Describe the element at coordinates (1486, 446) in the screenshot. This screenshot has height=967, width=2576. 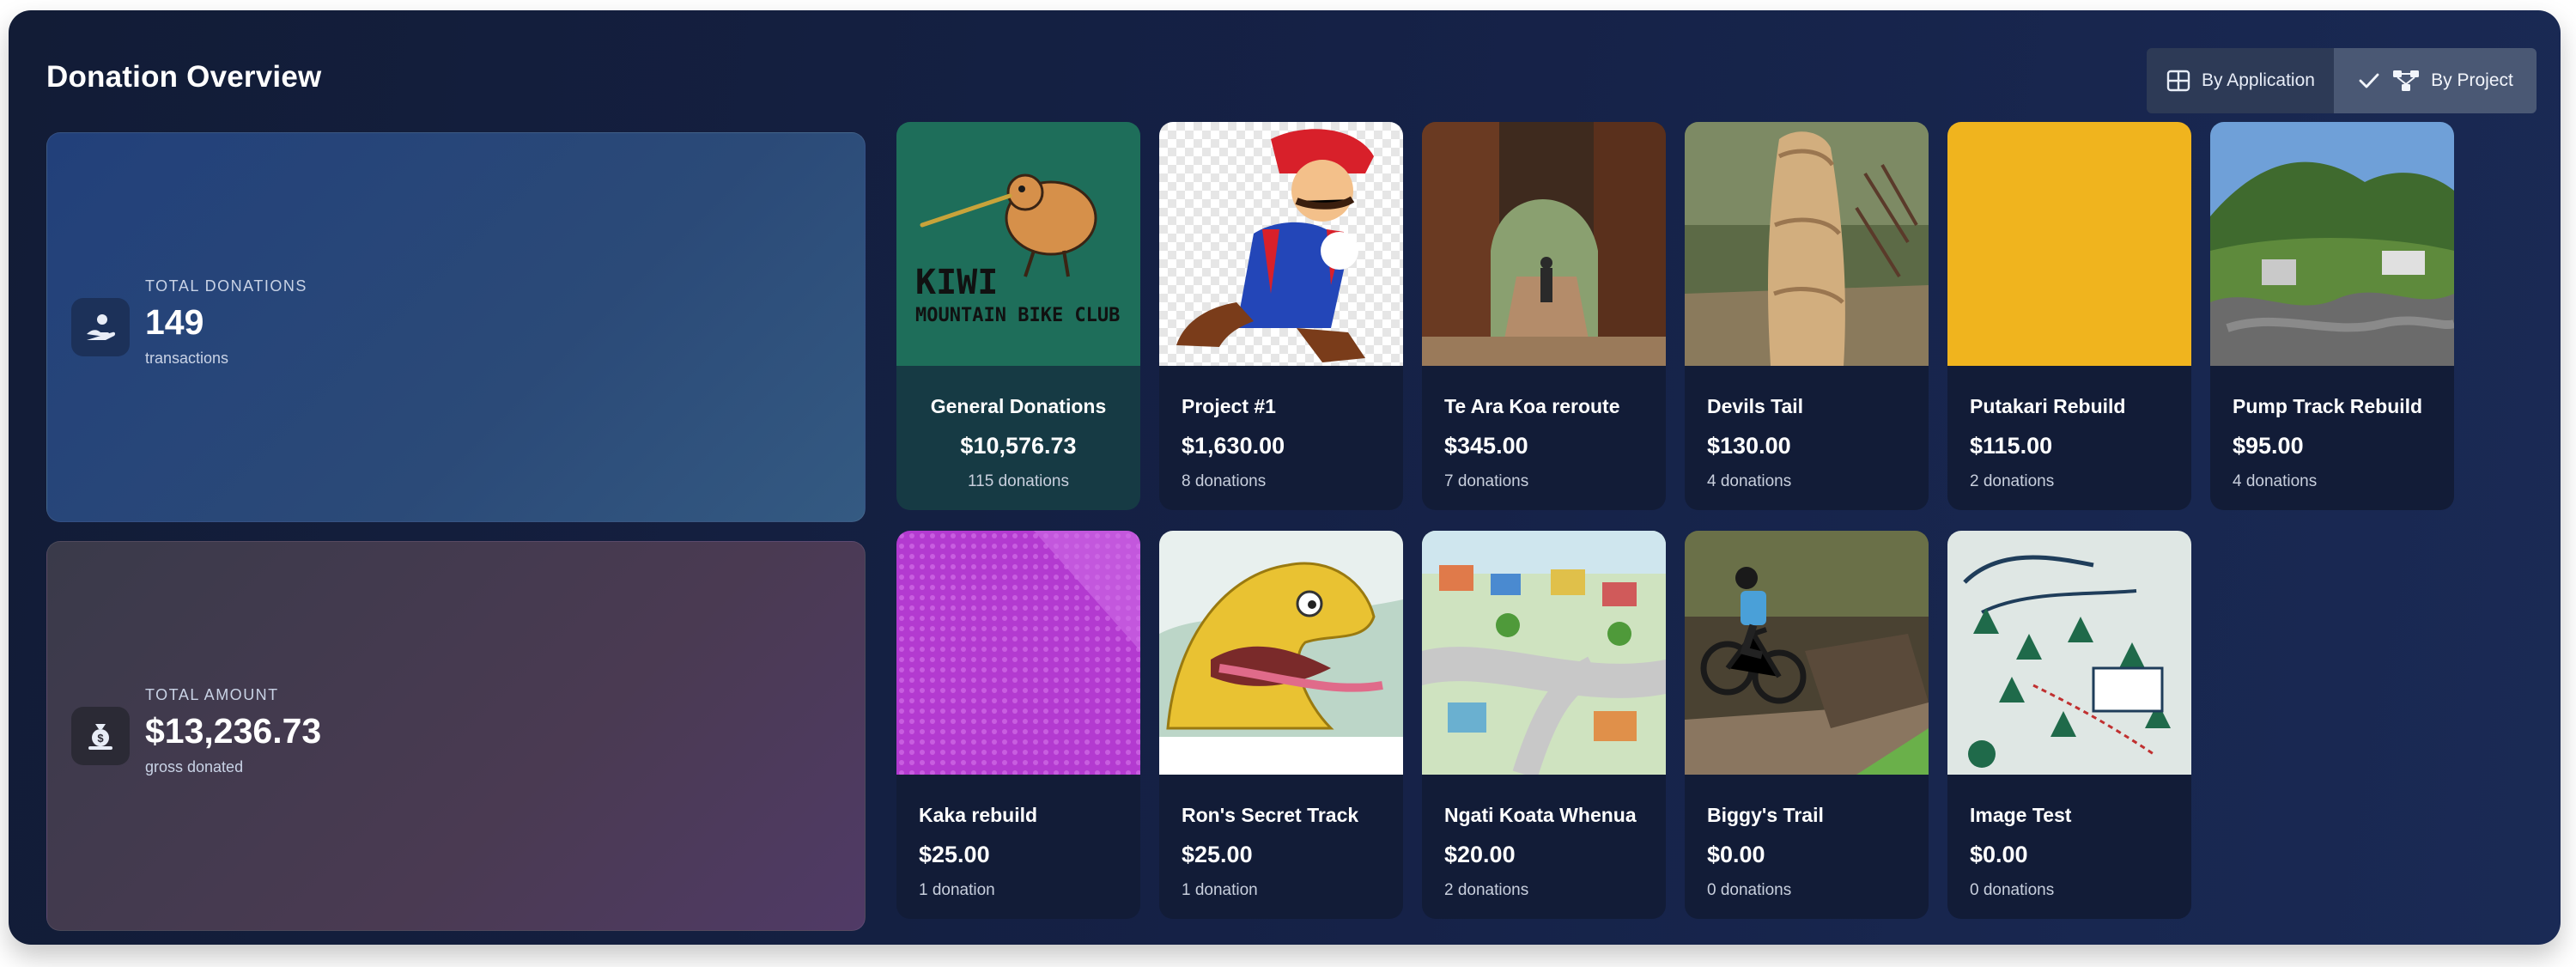
I see `project-amount: $345.00` at that location.